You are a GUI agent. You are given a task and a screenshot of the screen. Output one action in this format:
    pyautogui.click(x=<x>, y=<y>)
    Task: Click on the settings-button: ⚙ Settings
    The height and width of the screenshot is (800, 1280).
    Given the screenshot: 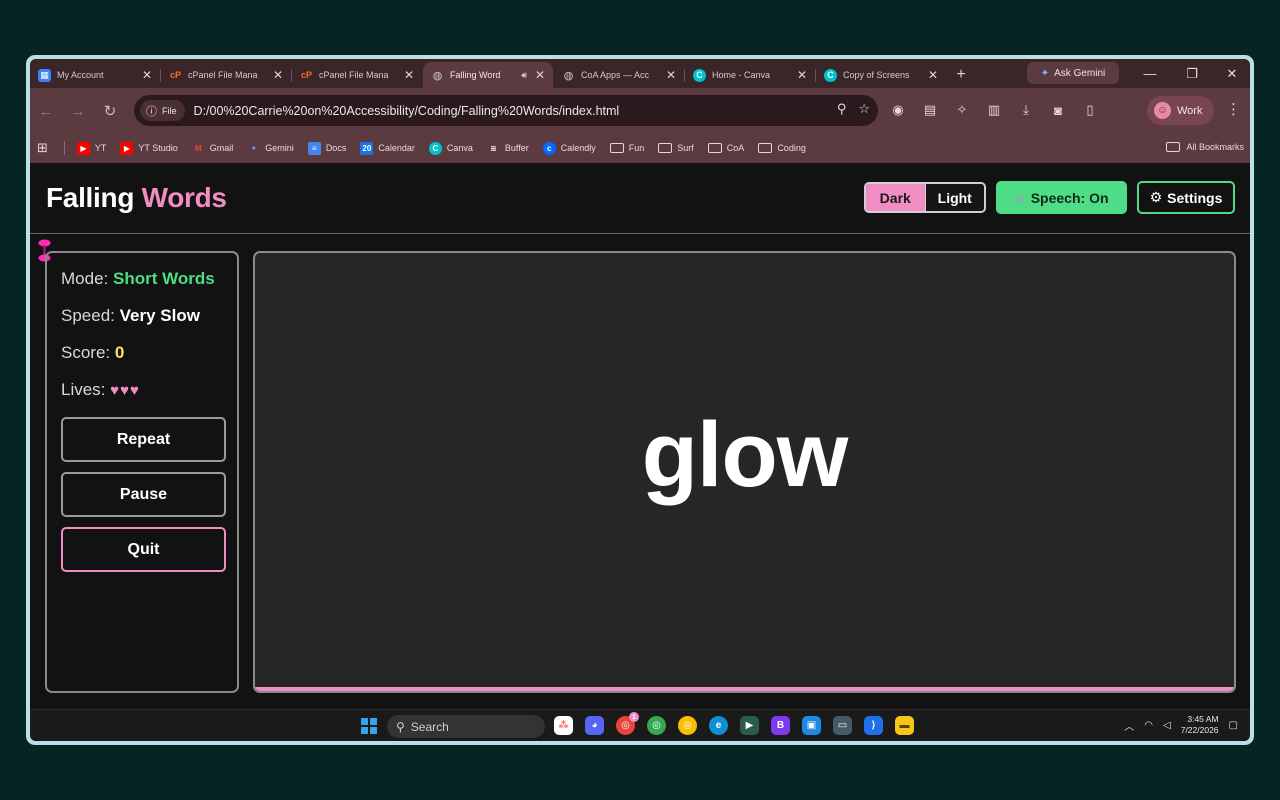 What is the action you would take?
    pyautogui.click(x=1186, y=197)
    